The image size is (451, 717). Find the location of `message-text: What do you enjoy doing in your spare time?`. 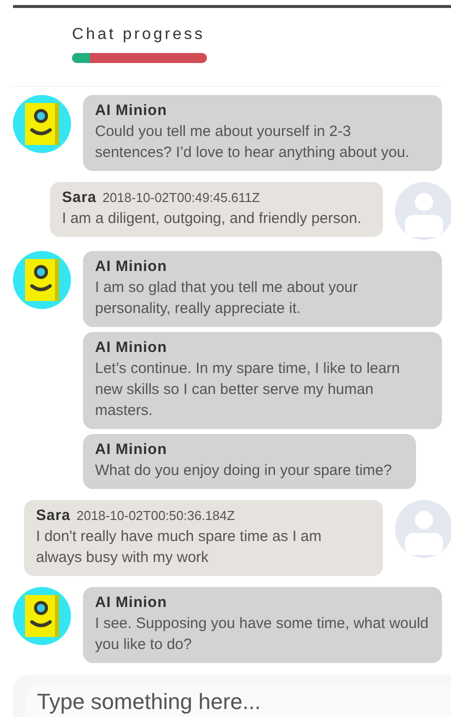

message-text: What do you enjoy doing in your spare time? is located at coordinates (244, 471).